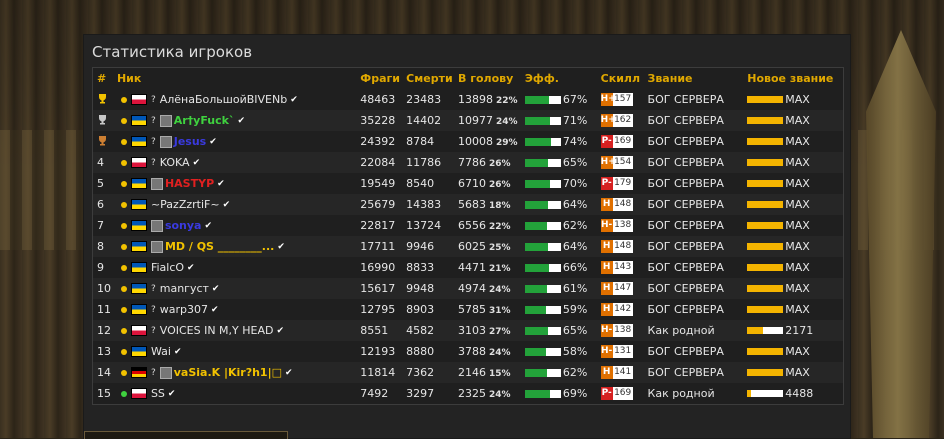 This screenshot has width=944, height=439. Describe the element at coordinates (238, 78) in the screenshot. I see `header-nick: Ник` at that location.